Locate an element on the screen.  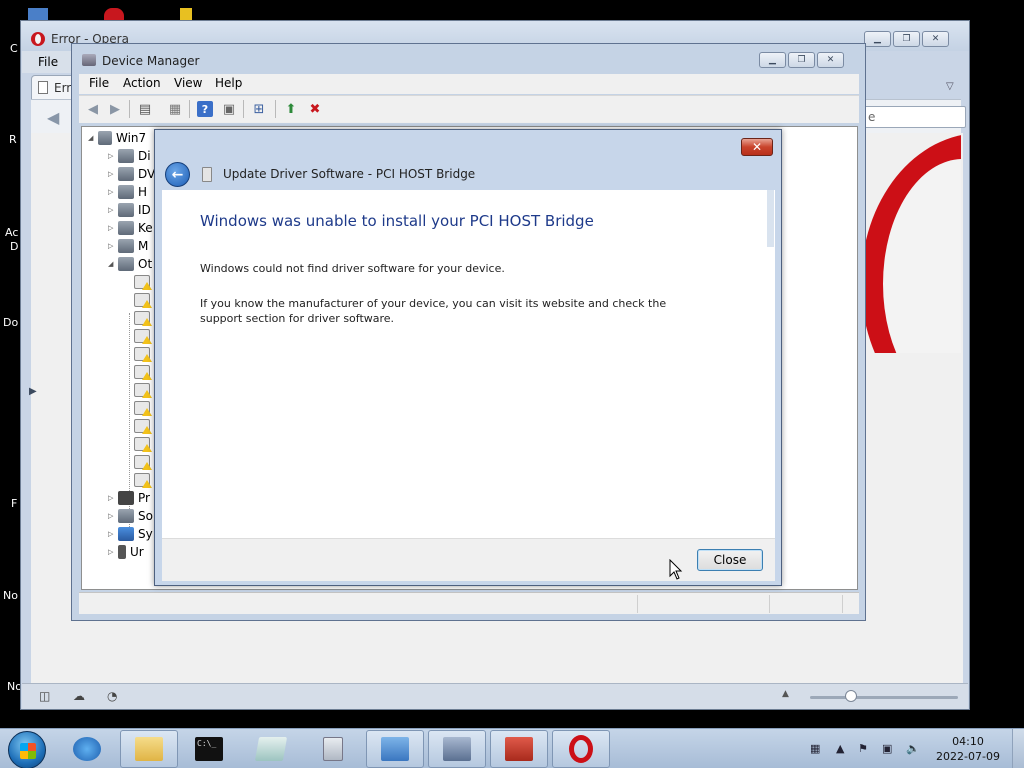
device-manager-titlebar: Device Manager ▁ ❐ ✕ is located at coordinates (468, 59).